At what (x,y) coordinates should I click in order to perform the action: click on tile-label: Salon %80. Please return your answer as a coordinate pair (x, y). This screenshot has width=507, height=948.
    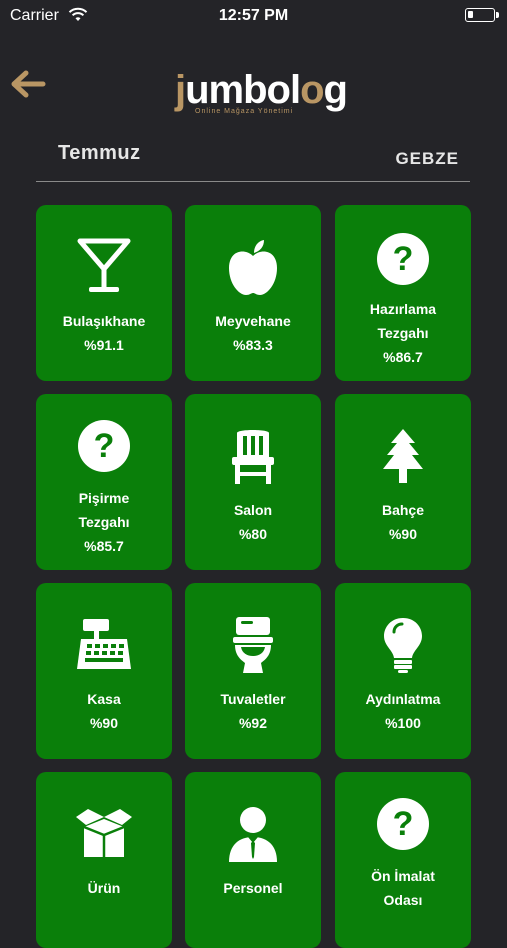
    Looking at the image, I should click on (253, 522).